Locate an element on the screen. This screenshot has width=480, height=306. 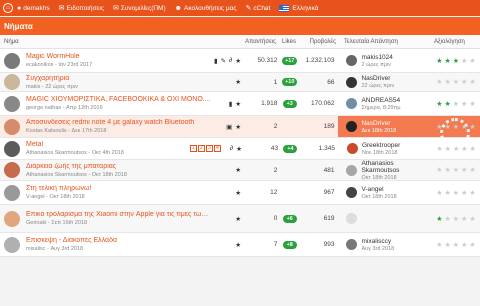
thread-title-link: Διάρκεια ζωής της μπαταρίας is located at coordinates (118, 166).